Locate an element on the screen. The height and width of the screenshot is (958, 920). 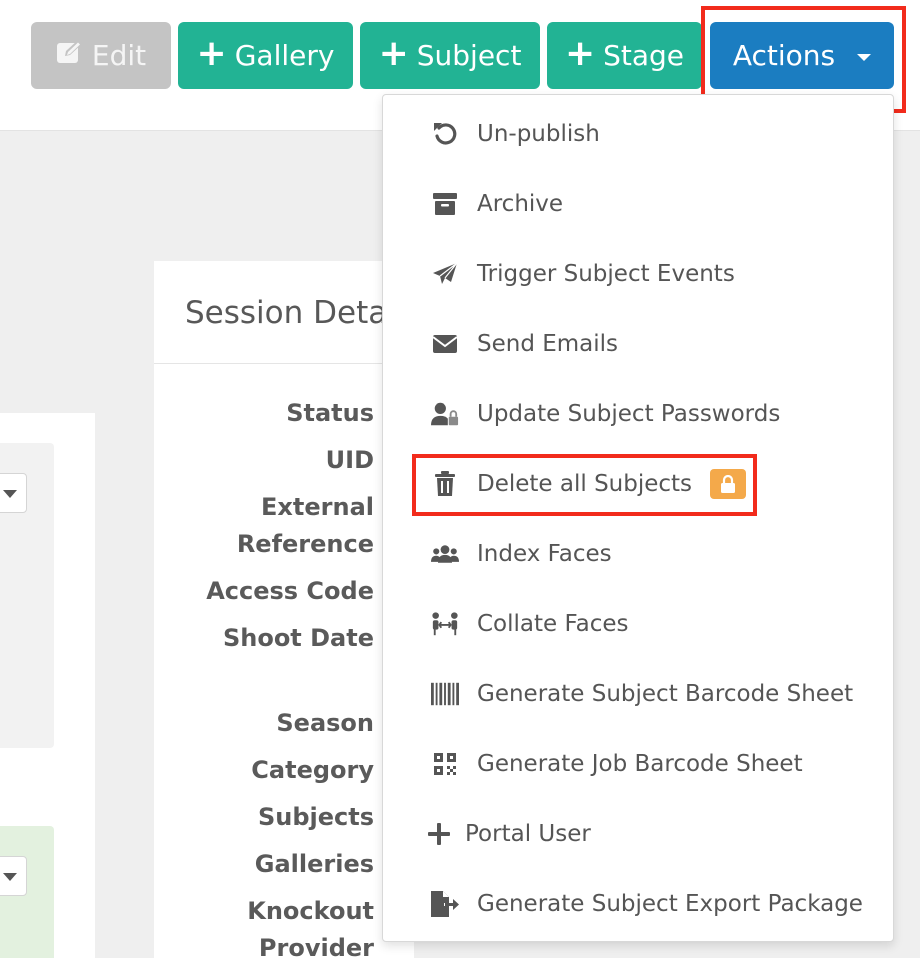
archive-icon is located at coordinates (445, 204).